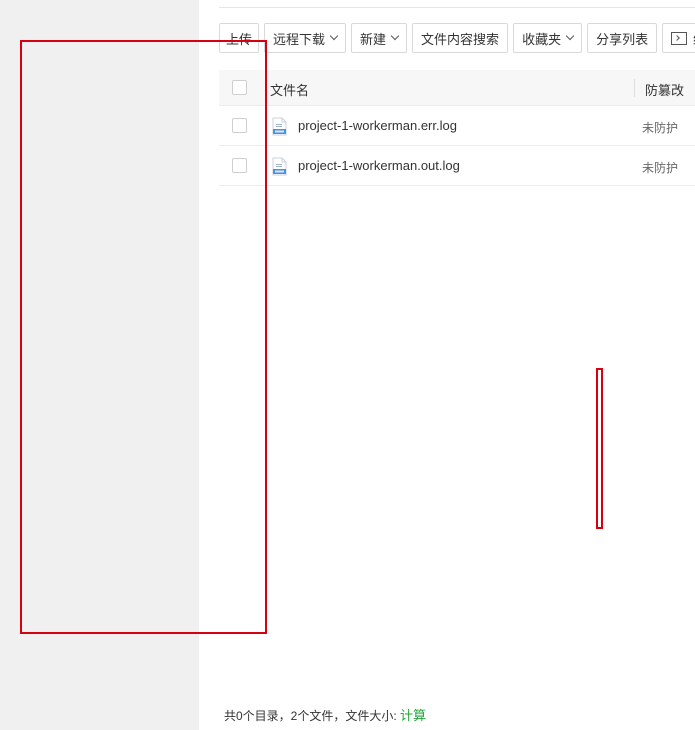 This screenshot has height=730, width=695. I want to click on status-footer: 共0个目录，2个文件，文件大小: 计算, so click(325, 714).